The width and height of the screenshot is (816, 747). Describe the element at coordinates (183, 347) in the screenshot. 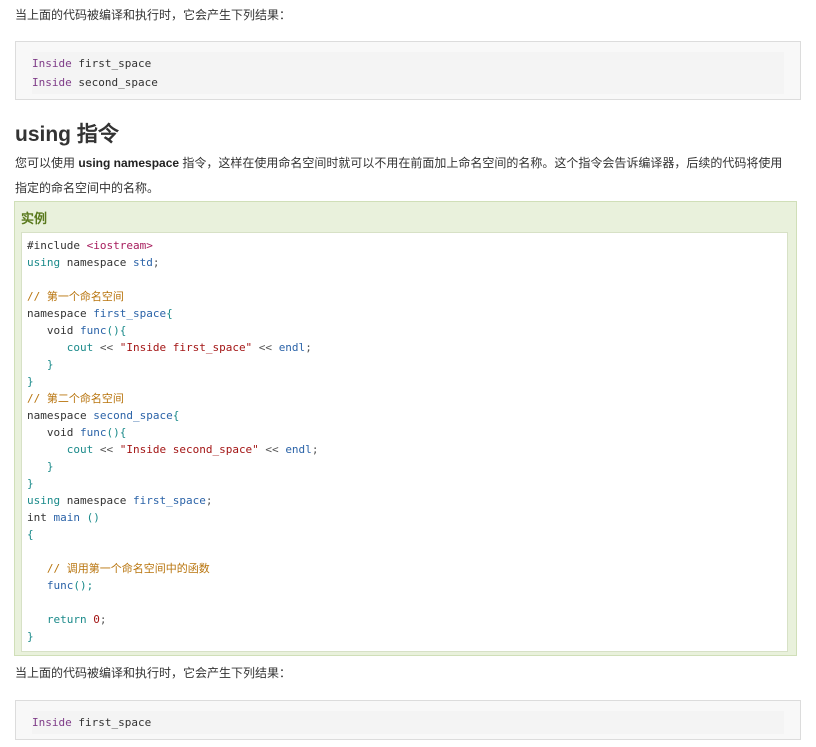

I see `code-token: "Inside first_space"` at that location.